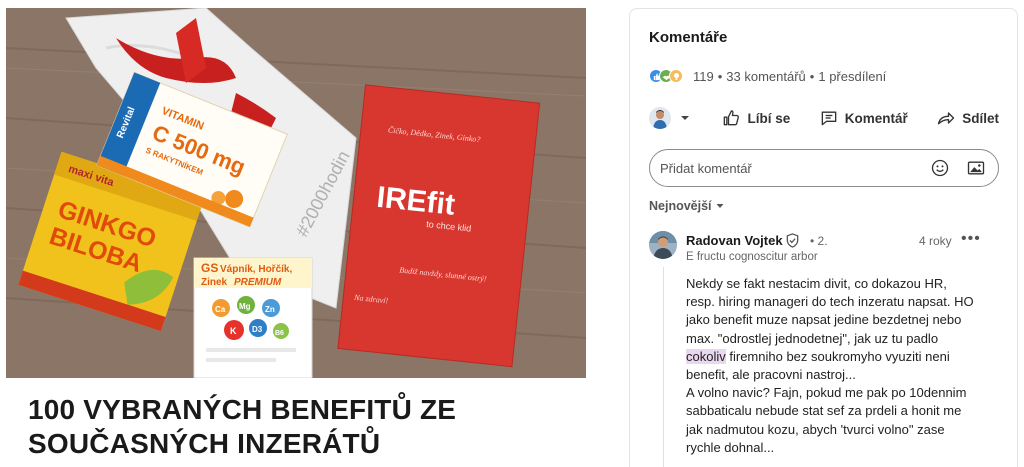  I want to click on comments-count: 33 komentářů, so click(766, 76).